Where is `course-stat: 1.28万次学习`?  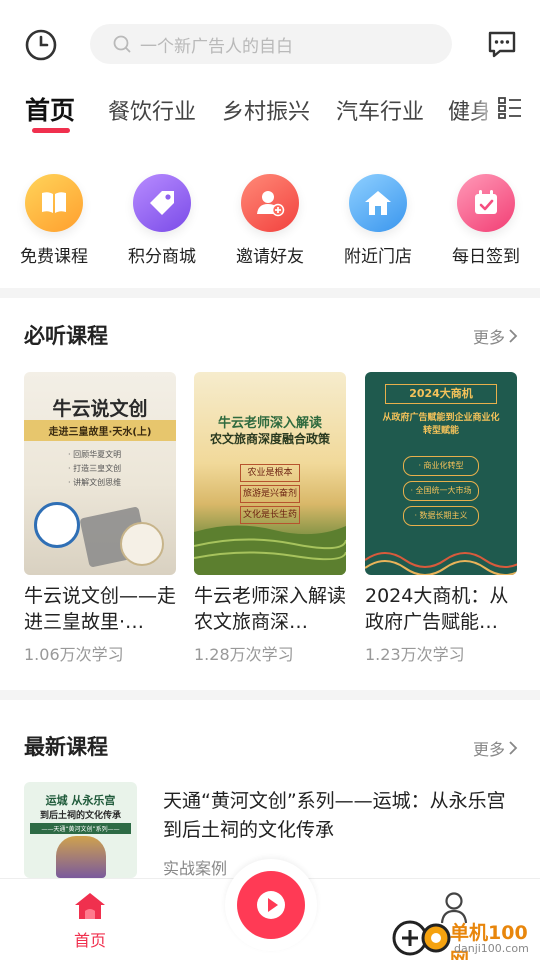 course-stat: 1.28万次学习 is located at coordinates (244, 654).